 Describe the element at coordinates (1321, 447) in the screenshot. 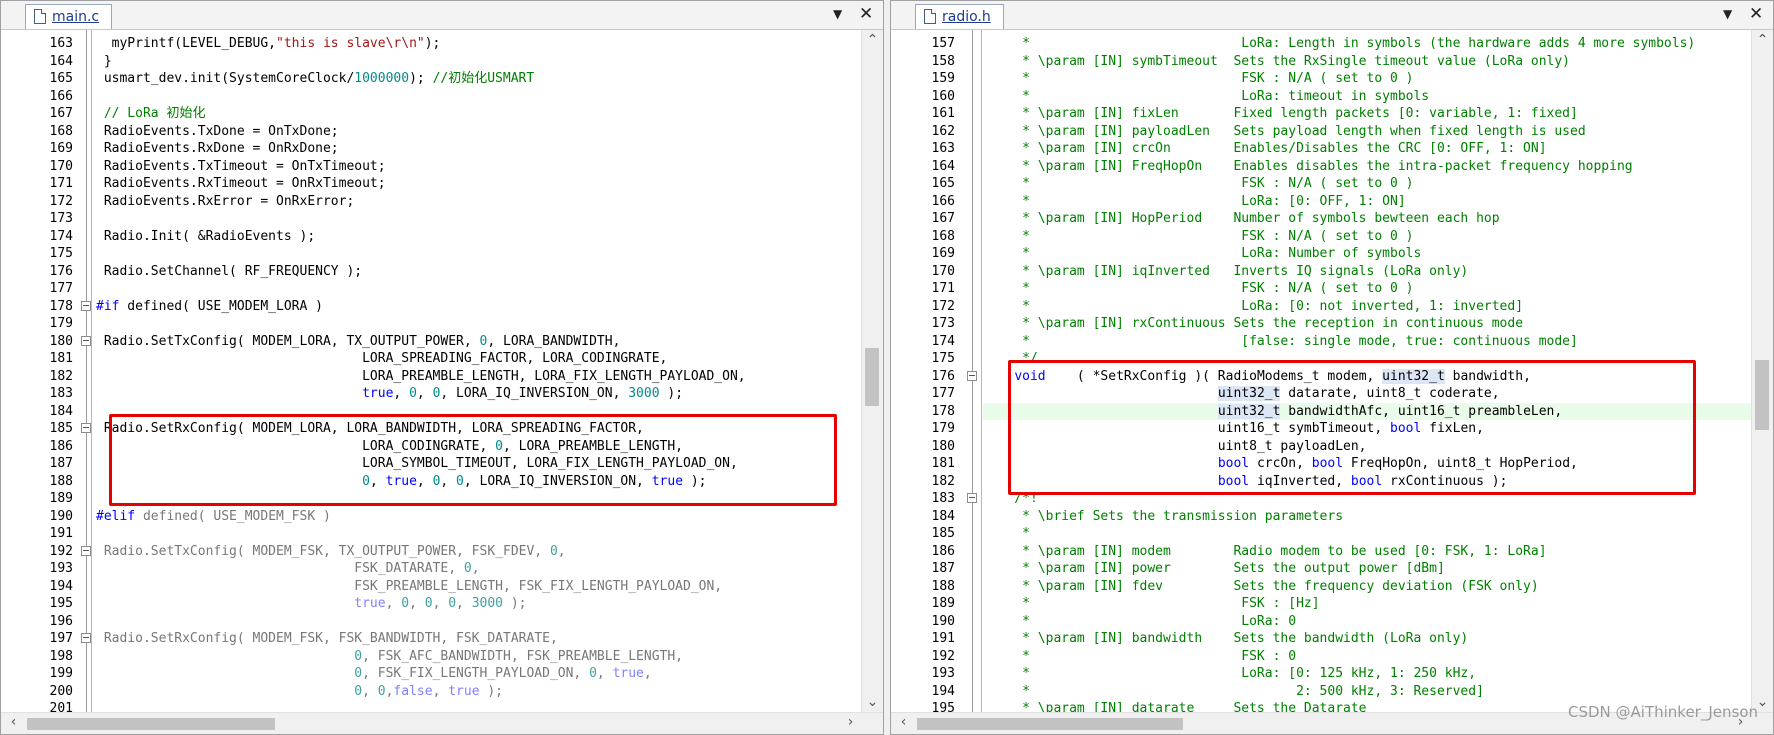

I see `code-line: 180 uint8_t payloadLen,` at that location.